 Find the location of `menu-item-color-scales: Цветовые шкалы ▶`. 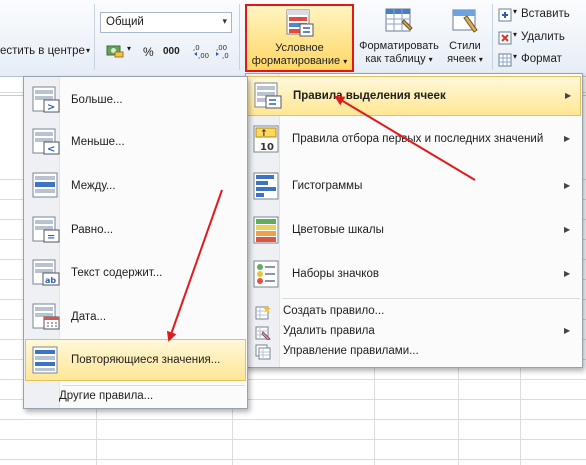

menu-item-color-scales: Цветовые шкалы ▶ is located at coordinates (414, 231).